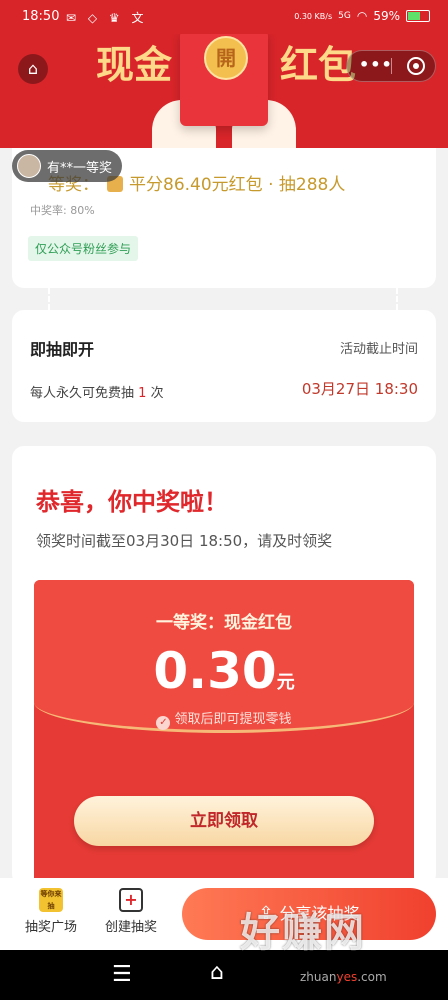 This screenshot has height=1000, width=448. What do you see at coordinates (163, 723) in the screenshot?
I see `wechat-pay-icon: ✓` at bounding box center [163, 723].